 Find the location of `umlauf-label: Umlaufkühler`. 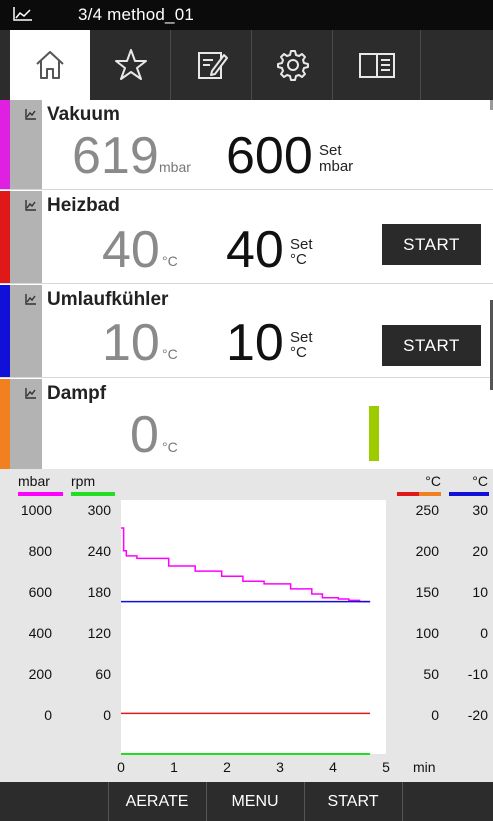

umlauf-label: Umlaufkühler is located at coordinates (108, 299).